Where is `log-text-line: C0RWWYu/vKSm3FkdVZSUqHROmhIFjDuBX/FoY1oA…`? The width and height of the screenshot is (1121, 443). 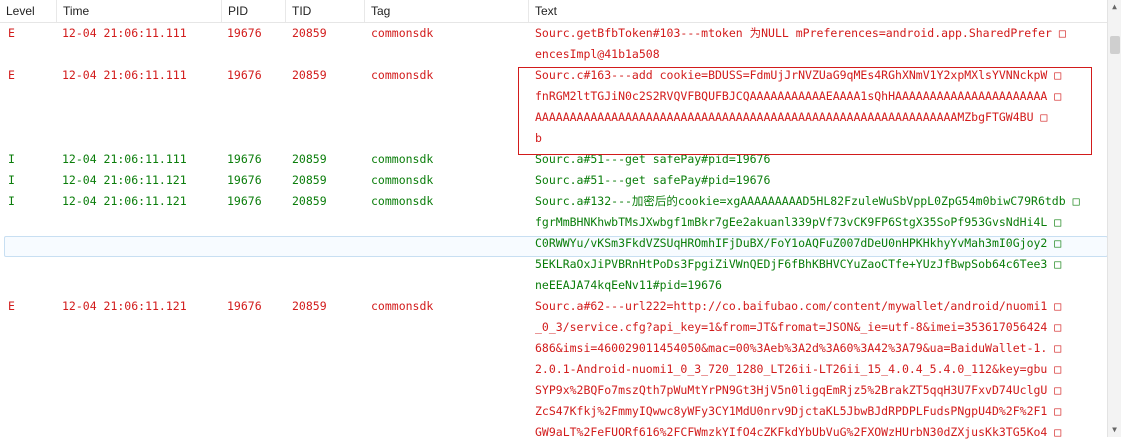 log-text-line: C0RWWYu/vKSm3FkdVZSUqHROmhIFjDuBX/FoY1oA… is located at coordinates (798, 243).